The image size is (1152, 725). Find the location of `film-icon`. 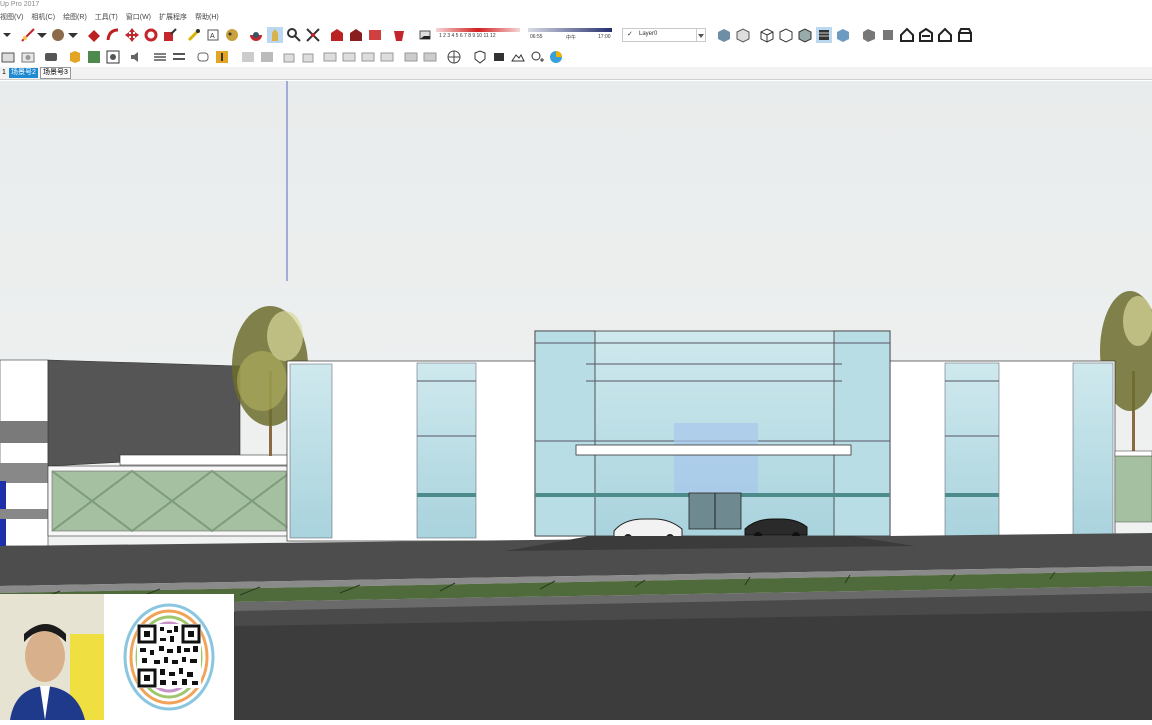

film-icon is located at coordinates (203, 57).